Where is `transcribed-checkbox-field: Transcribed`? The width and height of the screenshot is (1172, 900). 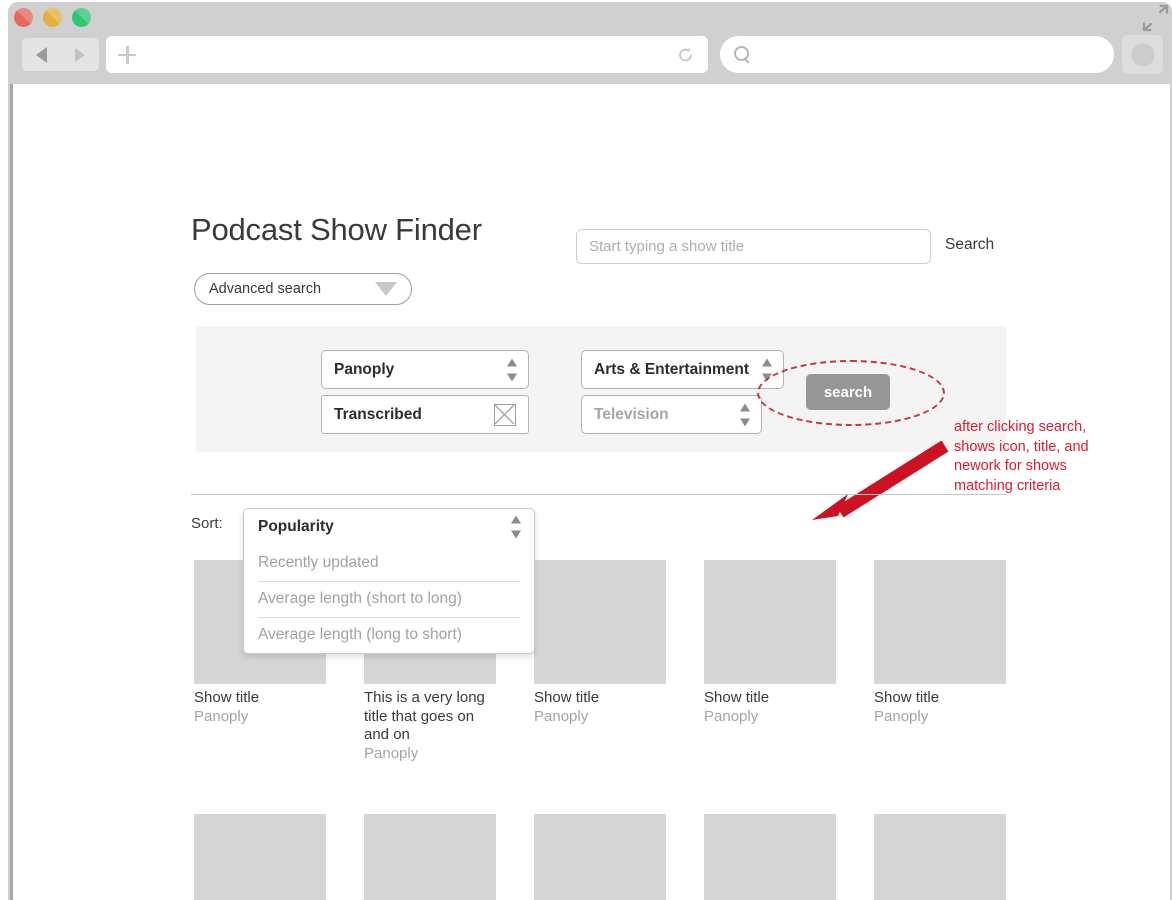 transcribed-checkbox-field: Transcribed is located at coordinates (425, 414).